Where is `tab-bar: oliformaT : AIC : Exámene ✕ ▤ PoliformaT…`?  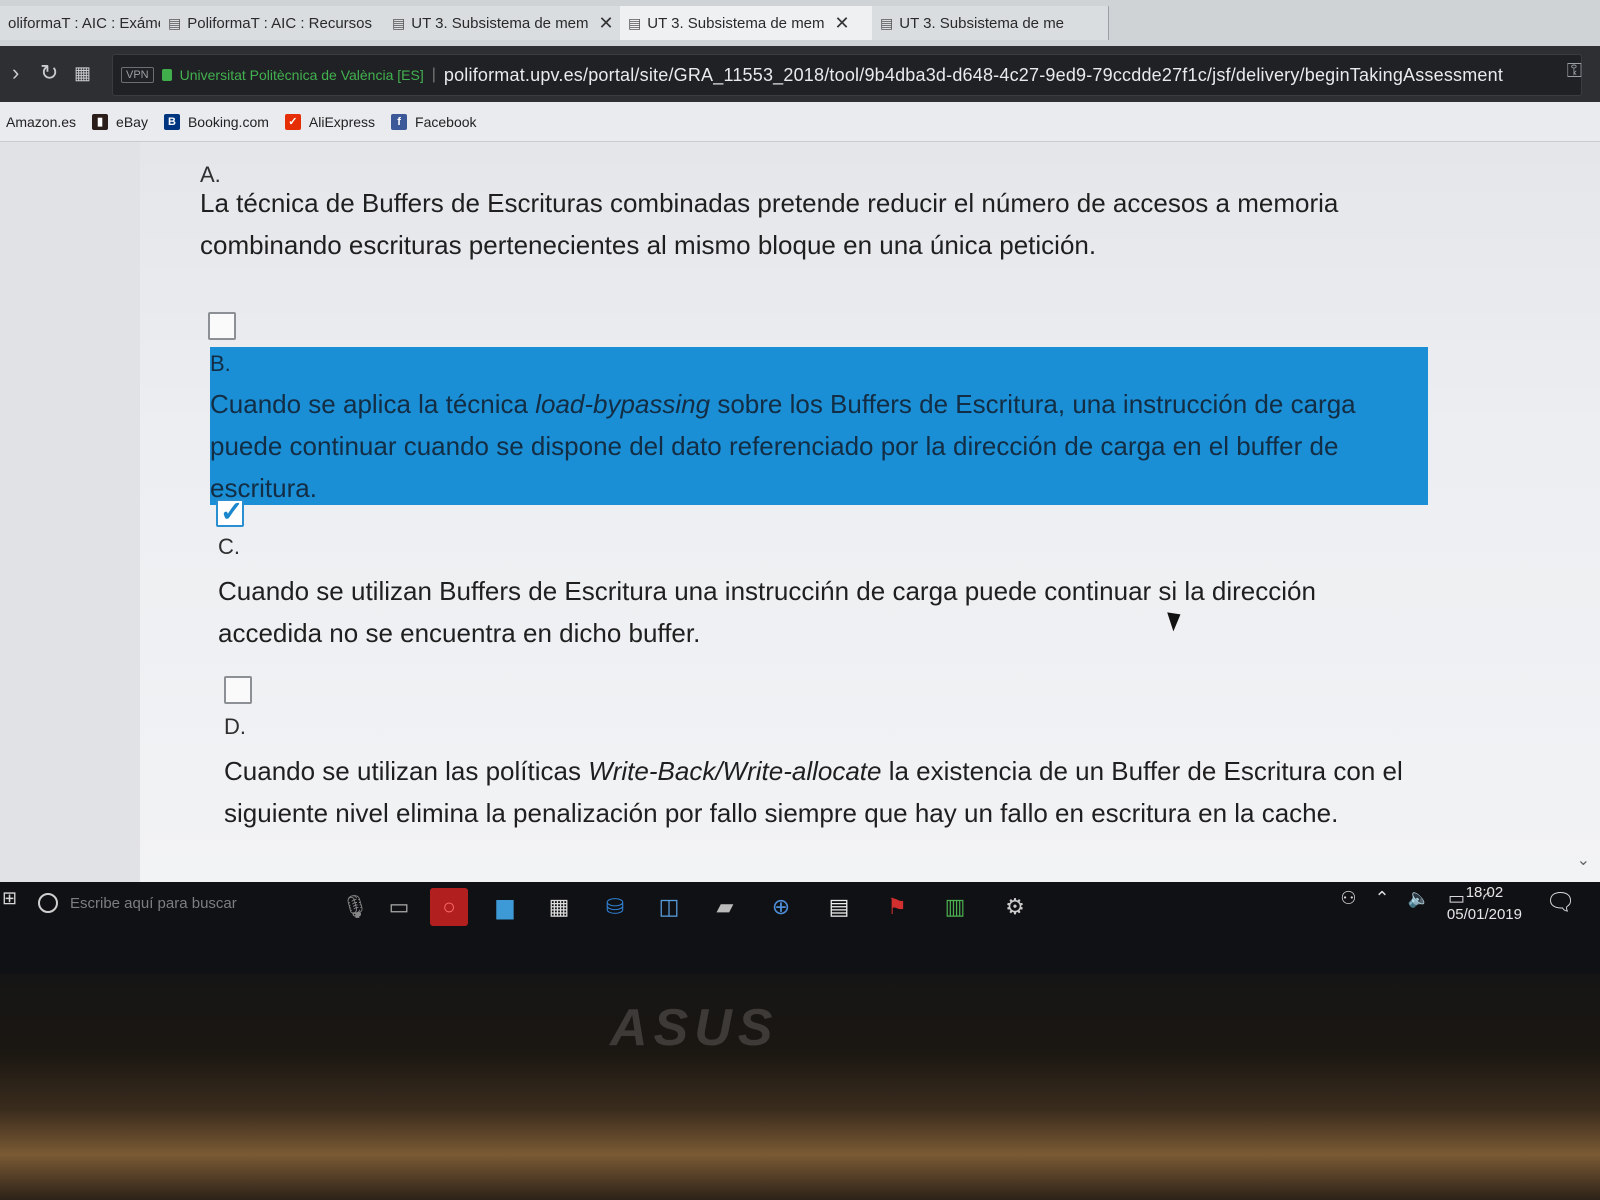
tab-bar: oliformaT : AIC : Exámene ✕ ▤ PoliformaT… is located at coordinates (800, 23).